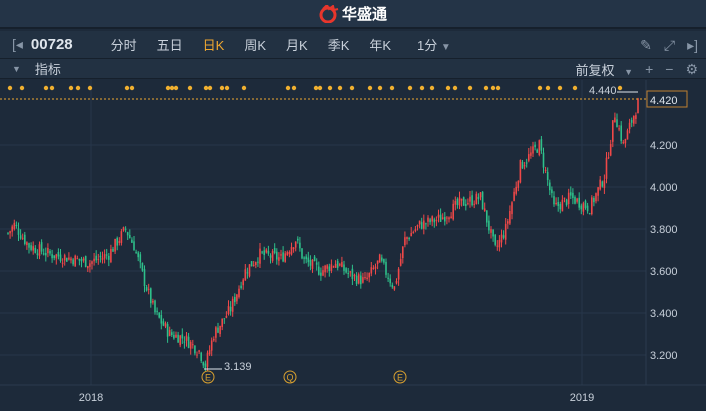  Describe the element at coordinates (238, 367) in the screenshot. I see `low-label: 3.139` at that location.